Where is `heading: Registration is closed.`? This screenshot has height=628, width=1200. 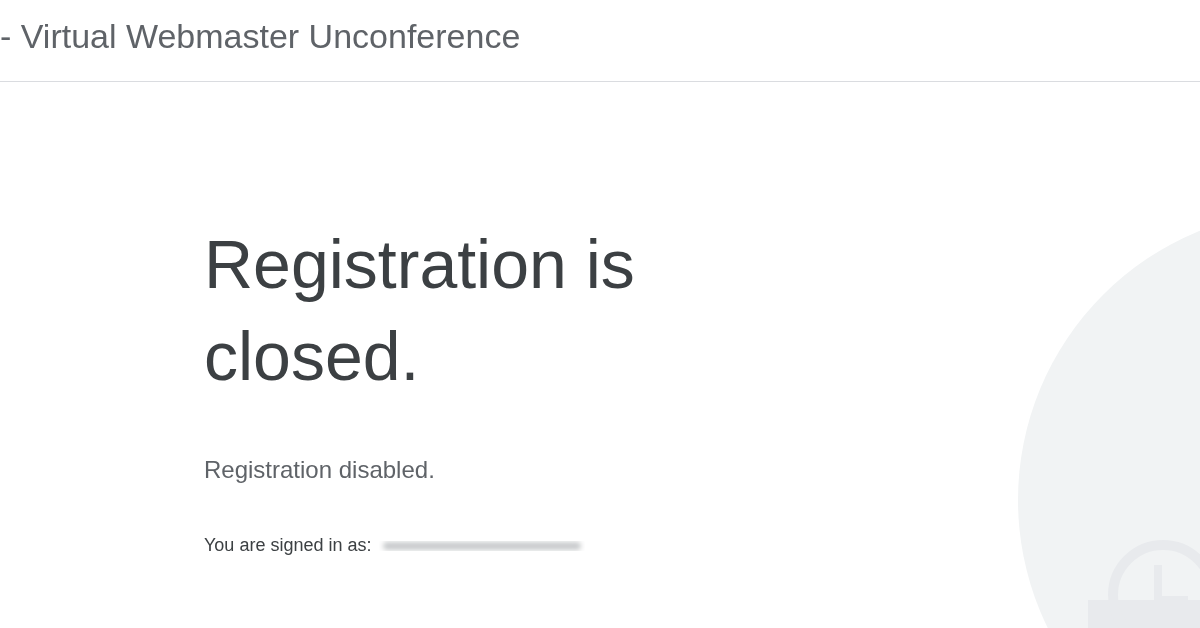 heading: Registration is closed. is located at coordinates (420, 310).